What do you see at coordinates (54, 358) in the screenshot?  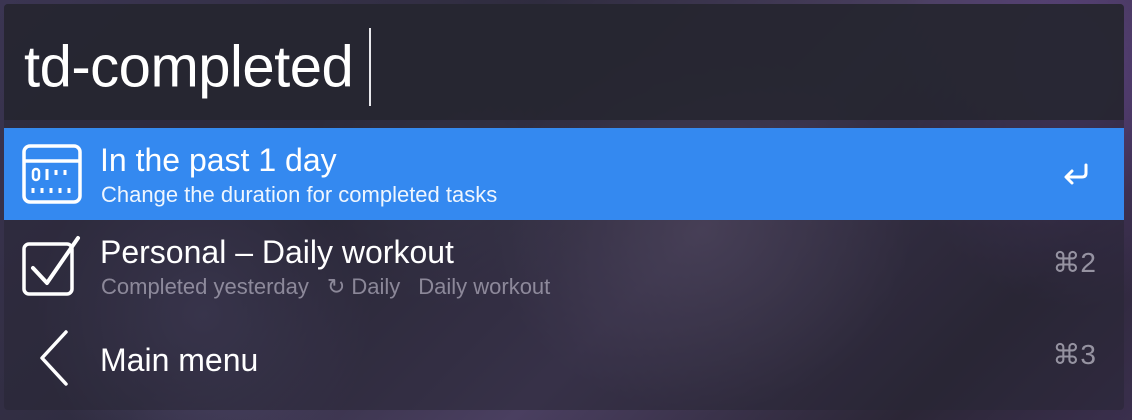 I see `chevron-left-icon` at bounding box center [54, 358].